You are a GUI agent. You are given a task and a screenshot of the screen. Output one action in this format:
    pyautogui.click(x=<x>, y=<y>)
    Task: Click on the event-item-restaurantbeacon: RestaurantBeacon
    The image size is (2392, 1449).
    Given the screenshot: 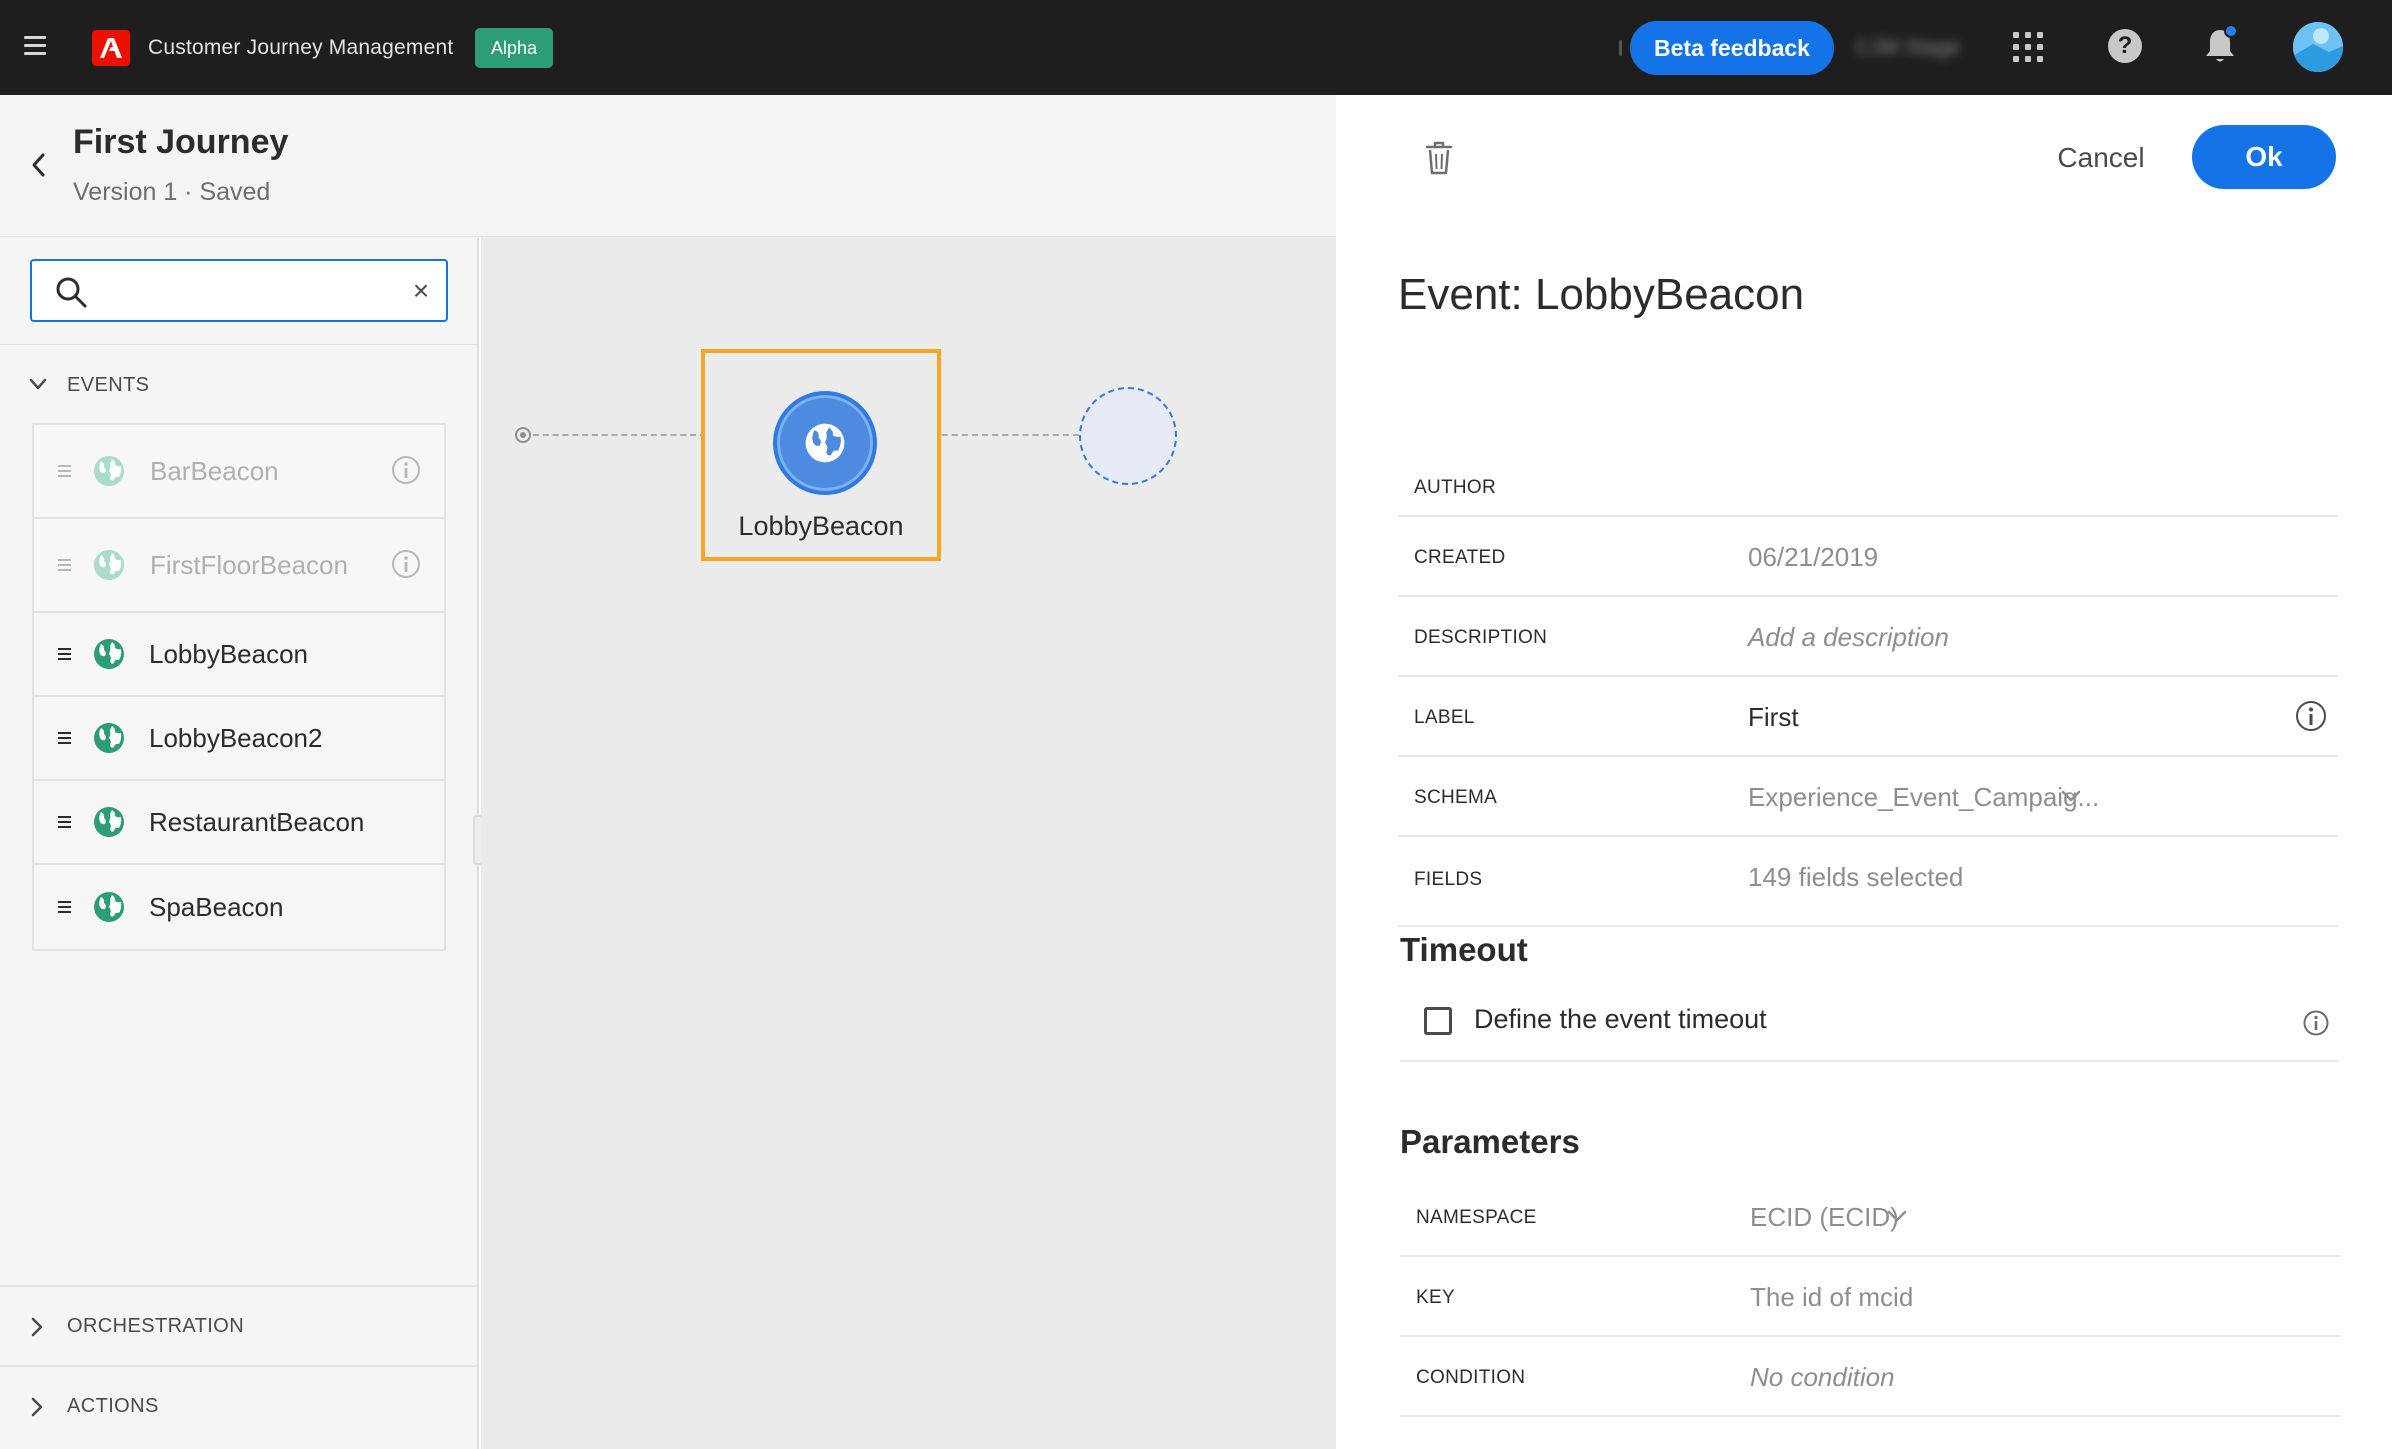 What is the action you would take?
    pyautogui.click(x=239, y=823)
    